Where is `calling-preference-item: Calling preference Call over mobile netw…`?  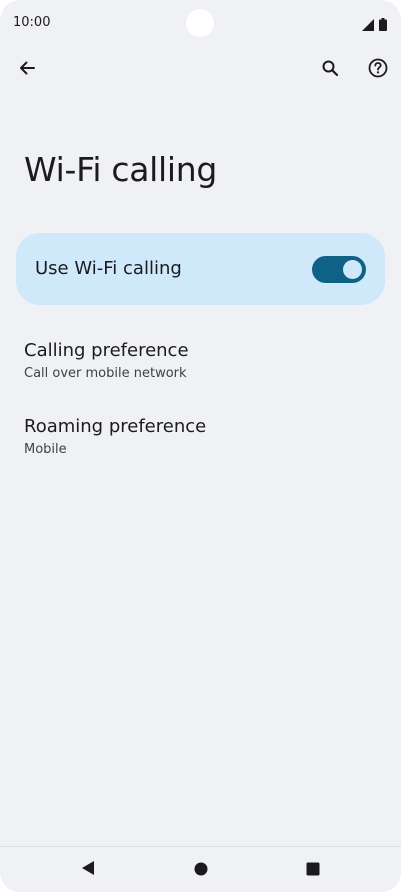 calling-preference-item: Calling preference Call over mobile netw… is located at coordinates (200, 372).